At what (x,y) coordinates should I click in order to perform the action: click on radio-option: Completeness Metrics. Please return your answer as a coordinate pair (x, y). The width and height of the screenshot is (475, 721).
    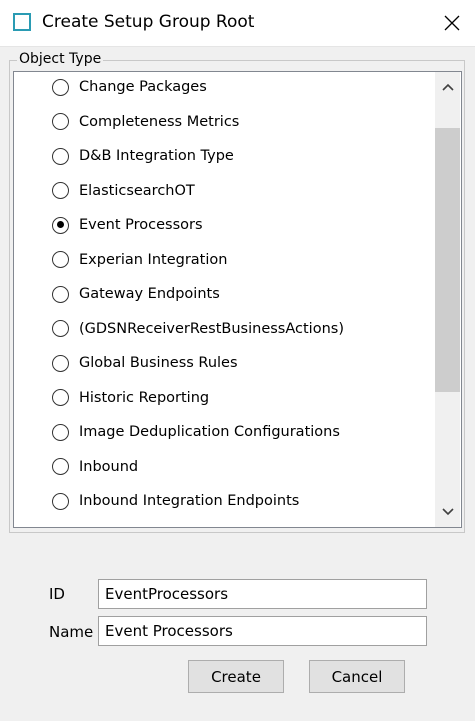
    Looking at the image, I should click on (145, 122).